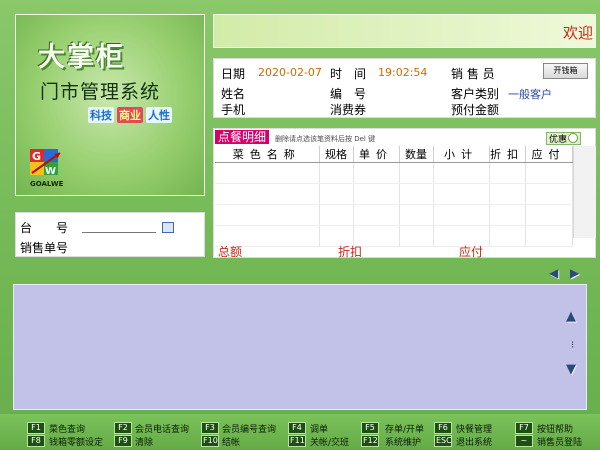 The width and height of the screenshot is (600, 450). Describe the element at coordinates (231, 441) in the screenshot. I see `hotkey-f10-label: 结帐` at that location.